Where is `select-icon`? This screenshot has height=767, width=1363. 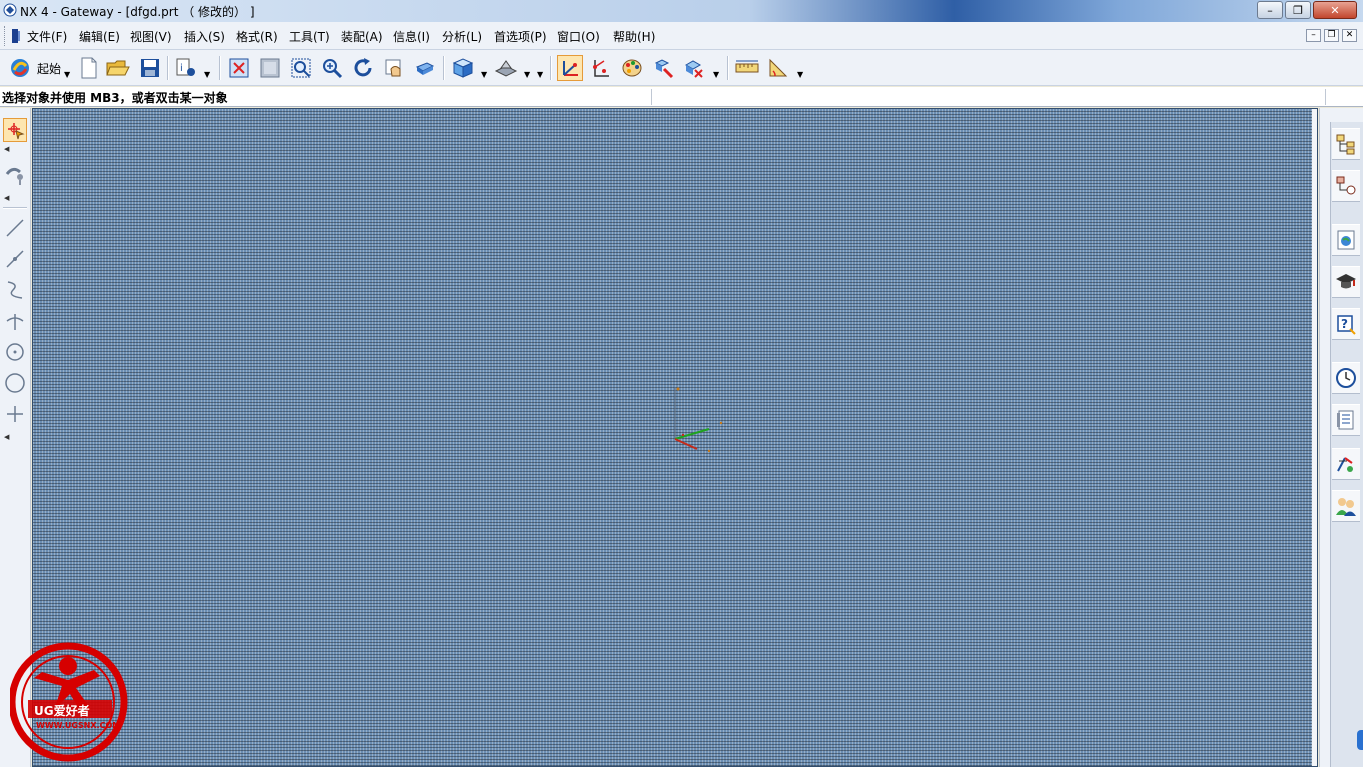
select-icon is located at coordinates (16, 131).